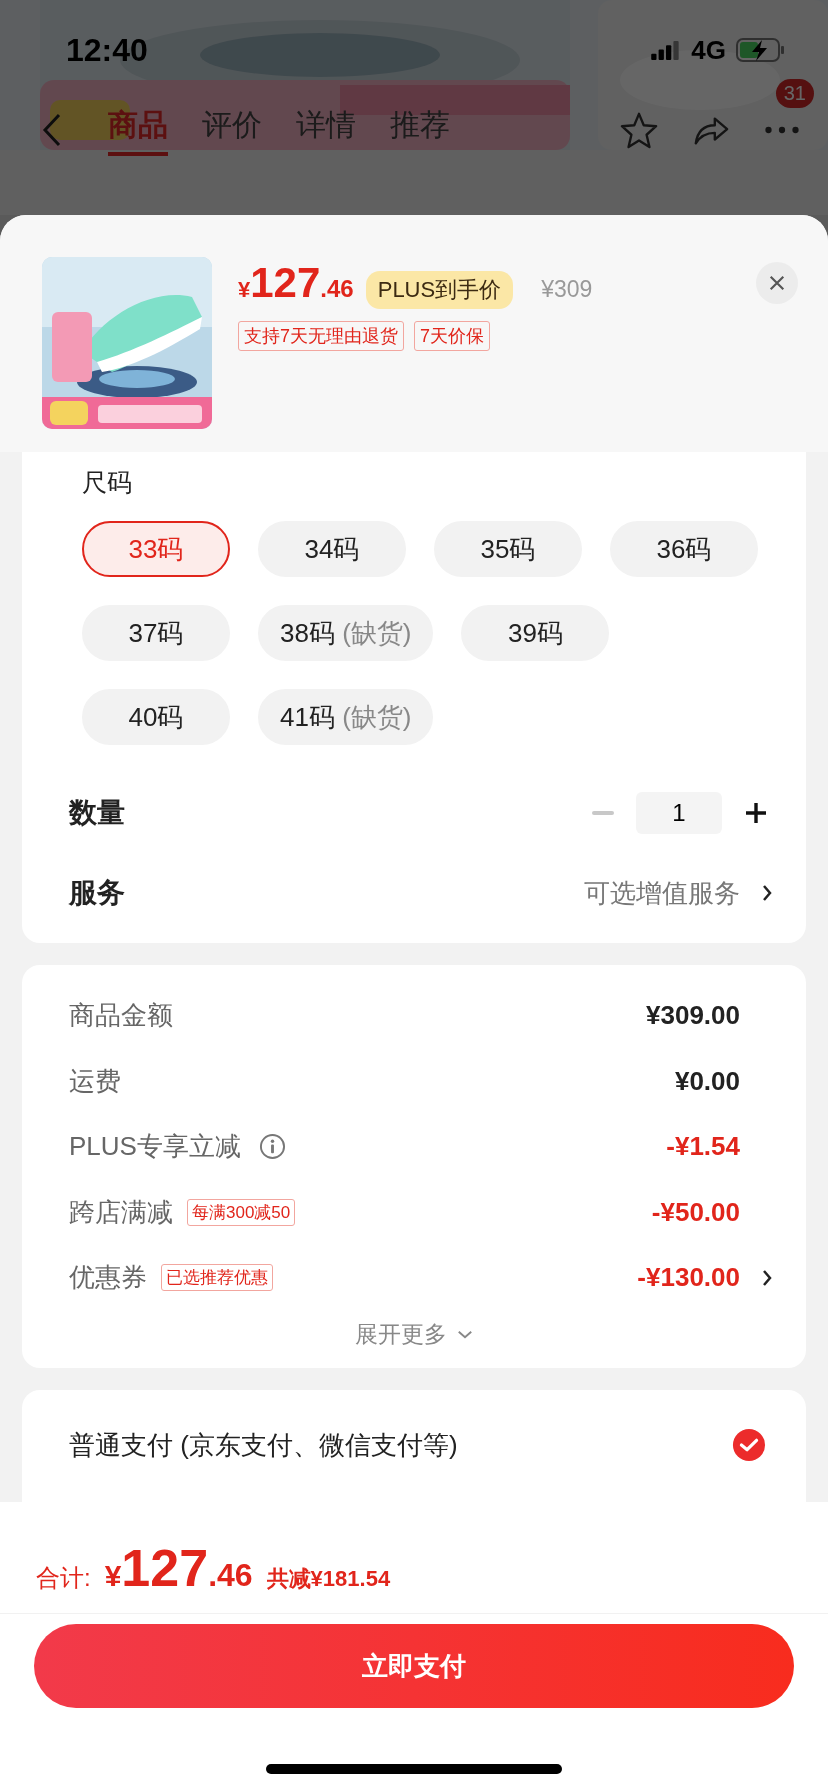  I want to click on section-label: 尺码, so click(107, 482).